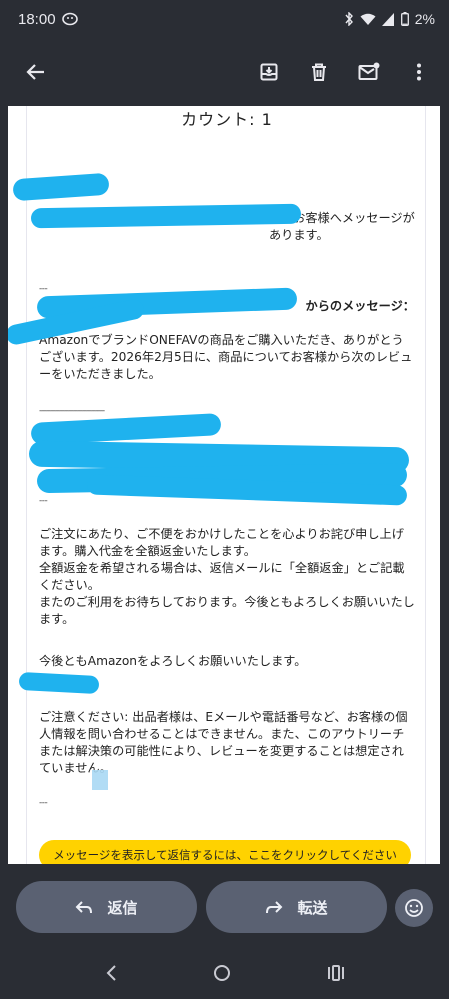 Image resolution: width=449 pixels, height=999 pixels. I want to click on forward-label: 転送, so click(312, 907).